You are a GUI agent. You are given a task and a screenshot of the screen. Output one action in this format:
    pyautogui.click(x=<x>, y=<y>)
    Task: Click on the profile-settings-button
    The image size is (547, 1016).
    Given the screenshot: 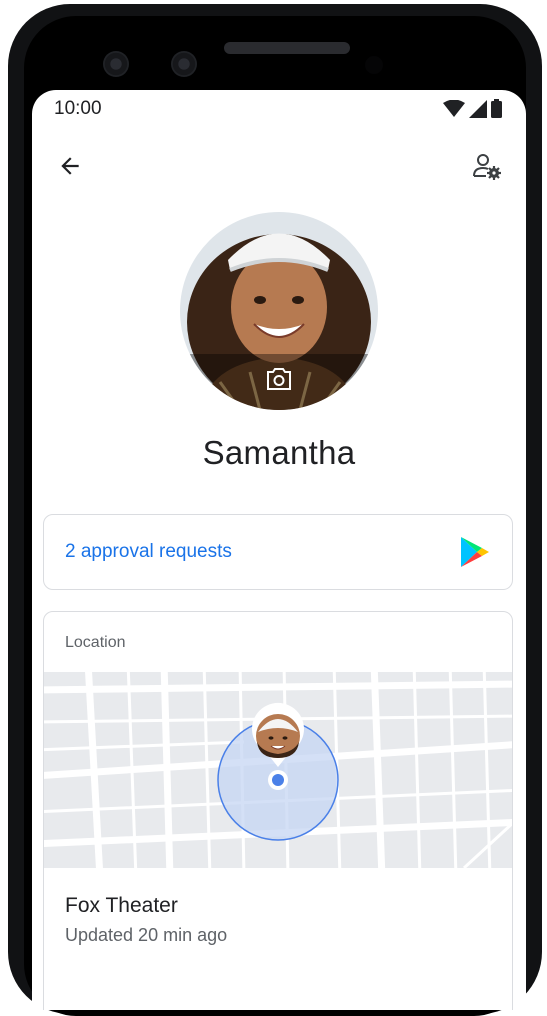 What is the action you would take?
    pyautogui.click(x=487, y=167)
    